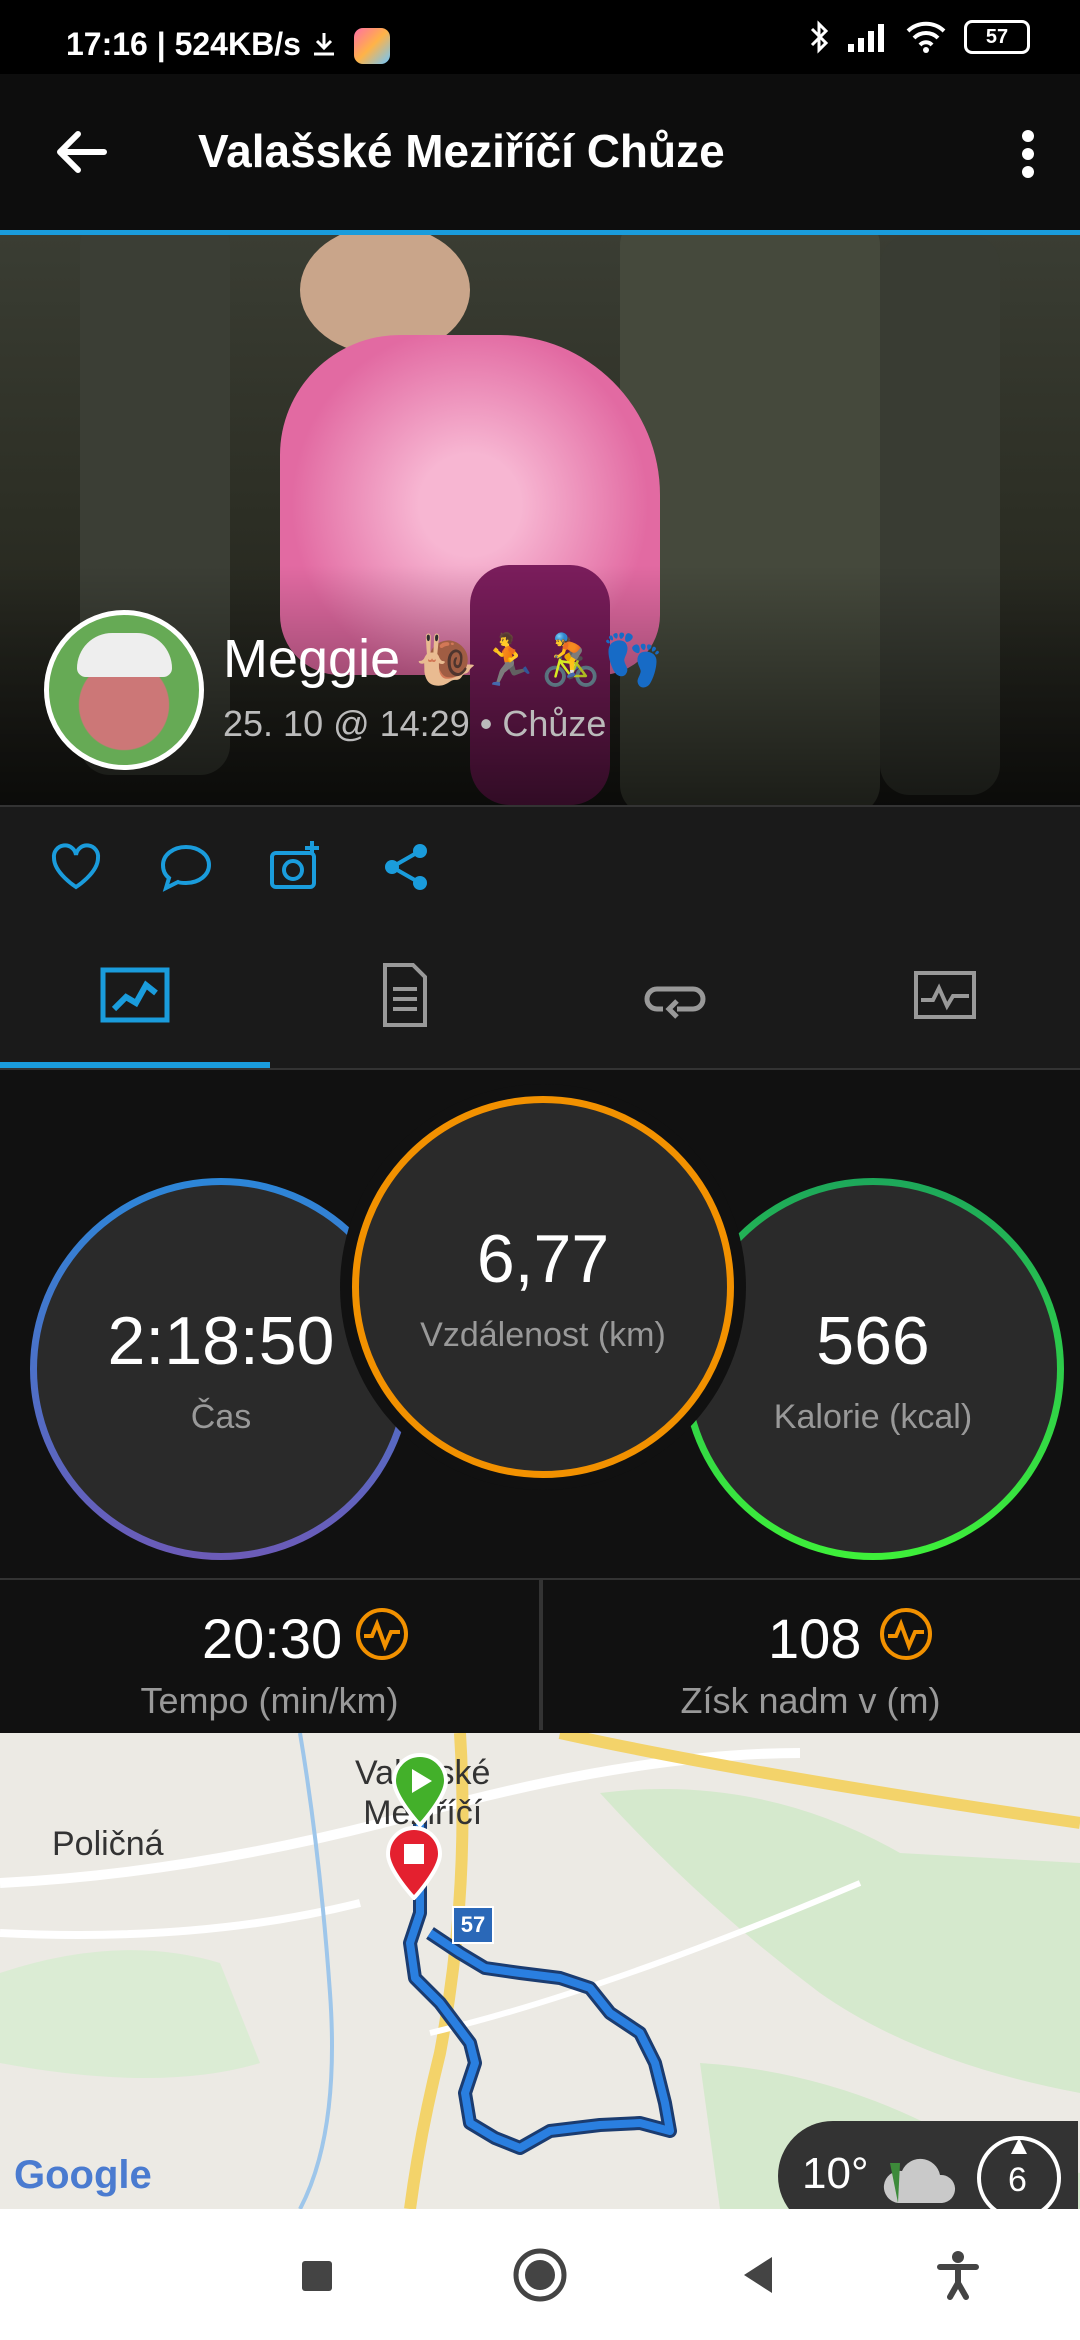 The width and height of the screenshot is (1080, 2340). What do you see at coordinates (414, 1863) in the screenshot?
I see `finish-marker-icon` at bounding box center [414, 1863].